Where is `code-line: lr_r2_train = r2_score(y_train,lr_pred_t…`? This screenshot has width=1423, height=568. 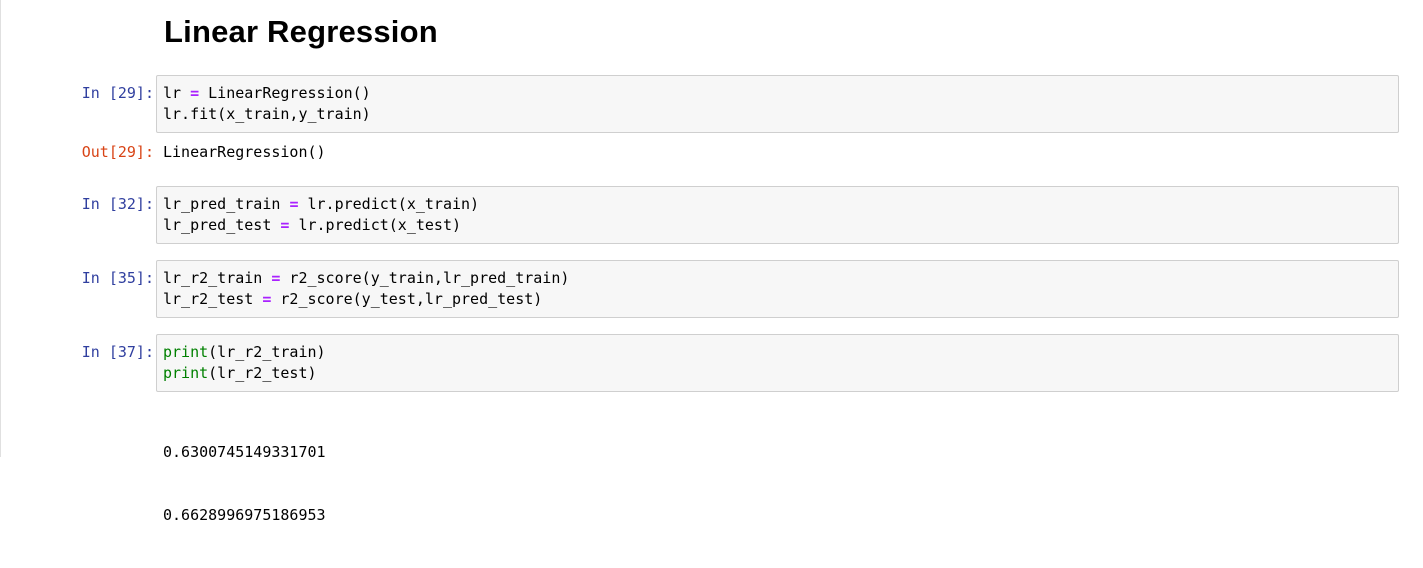
code-line: lr_r2_train = r2_score(y_train,lr_pred_t… is located at coordinates (366, 278).